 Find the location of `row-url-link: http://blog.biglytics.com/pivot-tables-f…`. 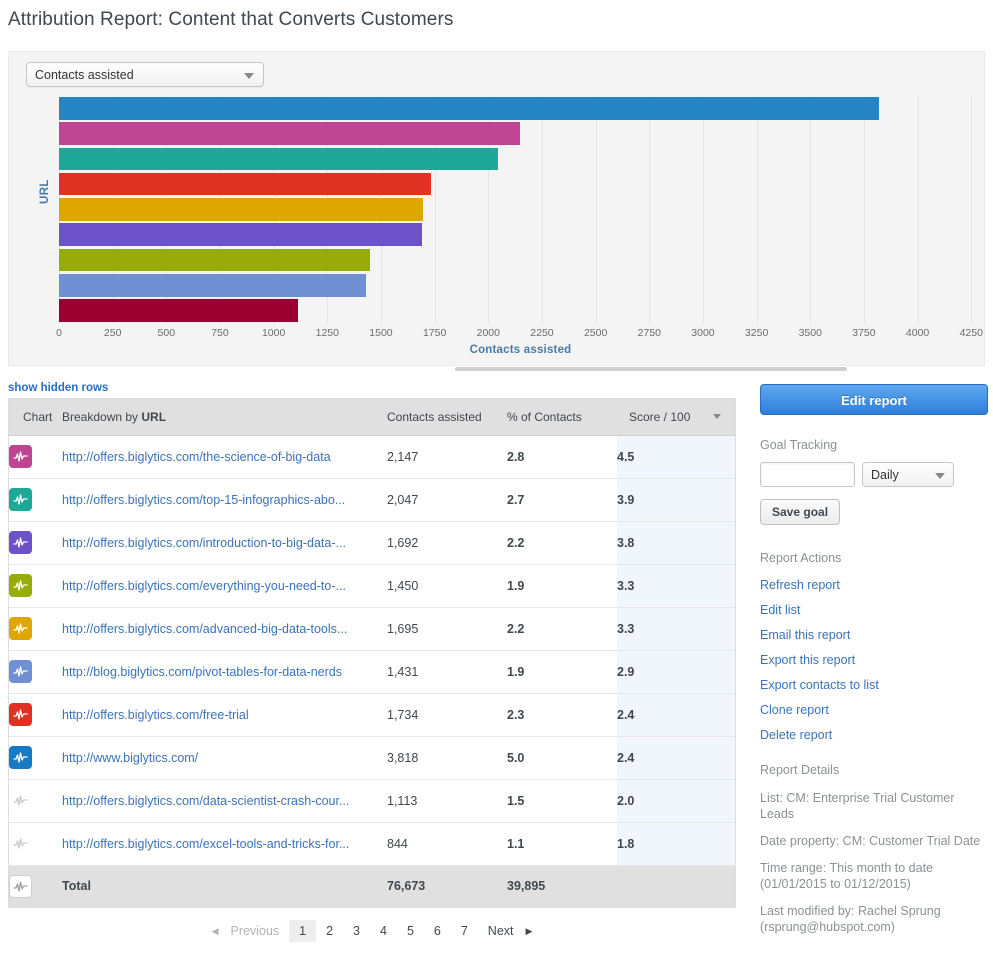

row-url-link: http://blog.biglytics.com/pivot-tables-f… is located at coordinates (202, 672).